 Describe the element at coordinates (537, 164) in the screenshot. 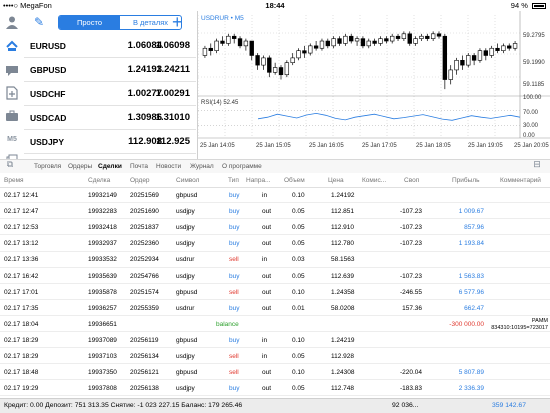

I see `layout-icon: ⊟` at that location.